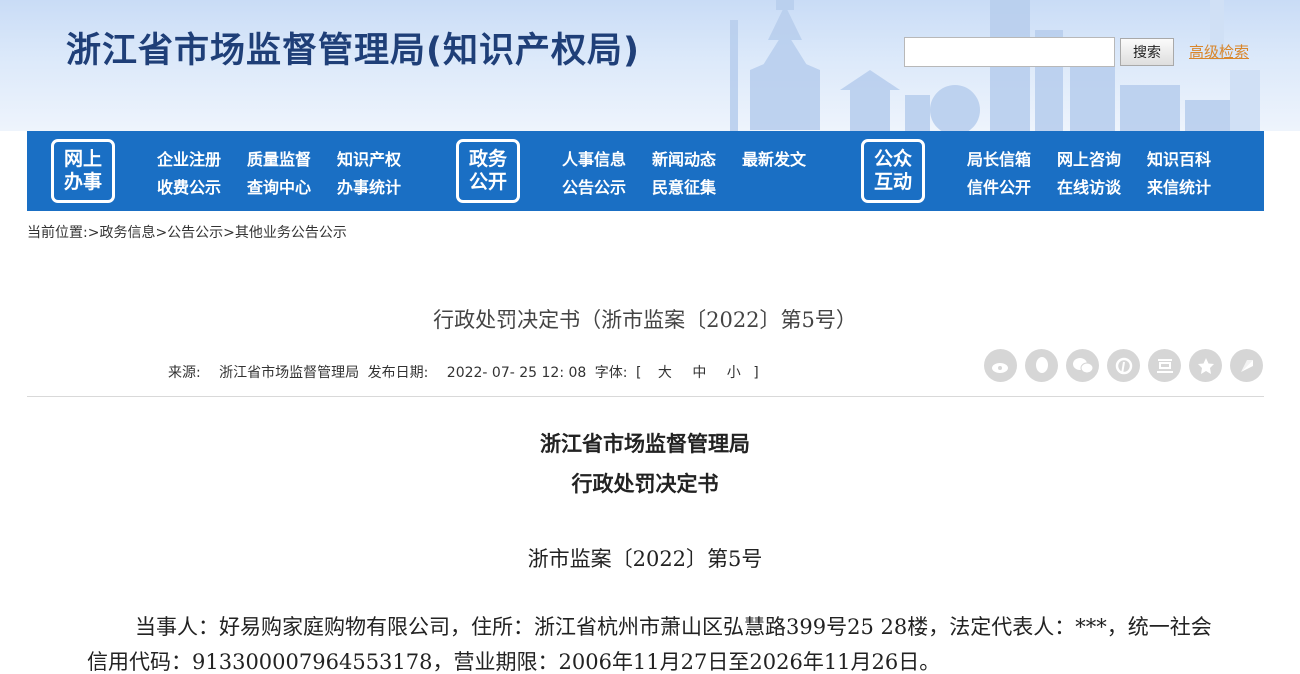 The image size is (1300, 674). Describe the element at coordinates (607, 186) in the screenshot. I see `nav-link: 公告公示` at that location.